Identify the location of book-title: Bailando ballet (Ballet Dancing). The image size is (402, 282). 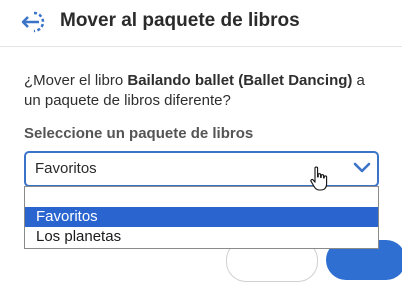
(240, 80).